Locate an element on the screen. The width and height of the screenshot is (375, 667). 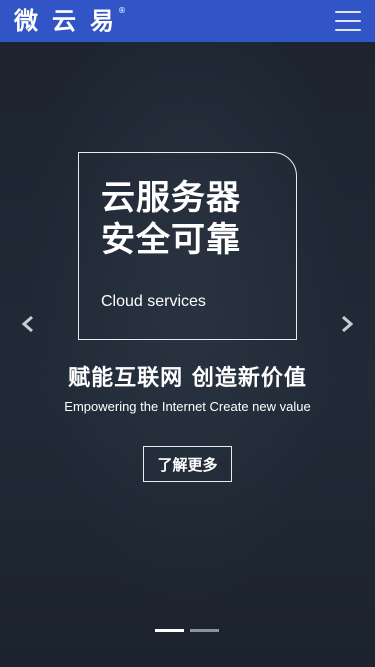
learn-more-button: 了解更多 is located at coordinates (187, 464).